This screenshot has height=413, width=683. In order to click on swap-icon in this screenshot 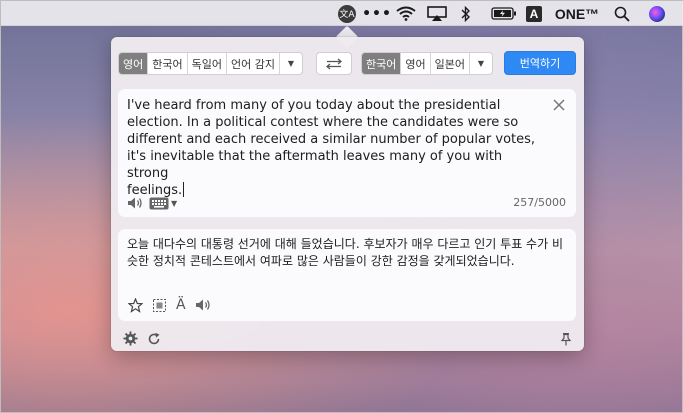, I will do `click(334, 63)`.